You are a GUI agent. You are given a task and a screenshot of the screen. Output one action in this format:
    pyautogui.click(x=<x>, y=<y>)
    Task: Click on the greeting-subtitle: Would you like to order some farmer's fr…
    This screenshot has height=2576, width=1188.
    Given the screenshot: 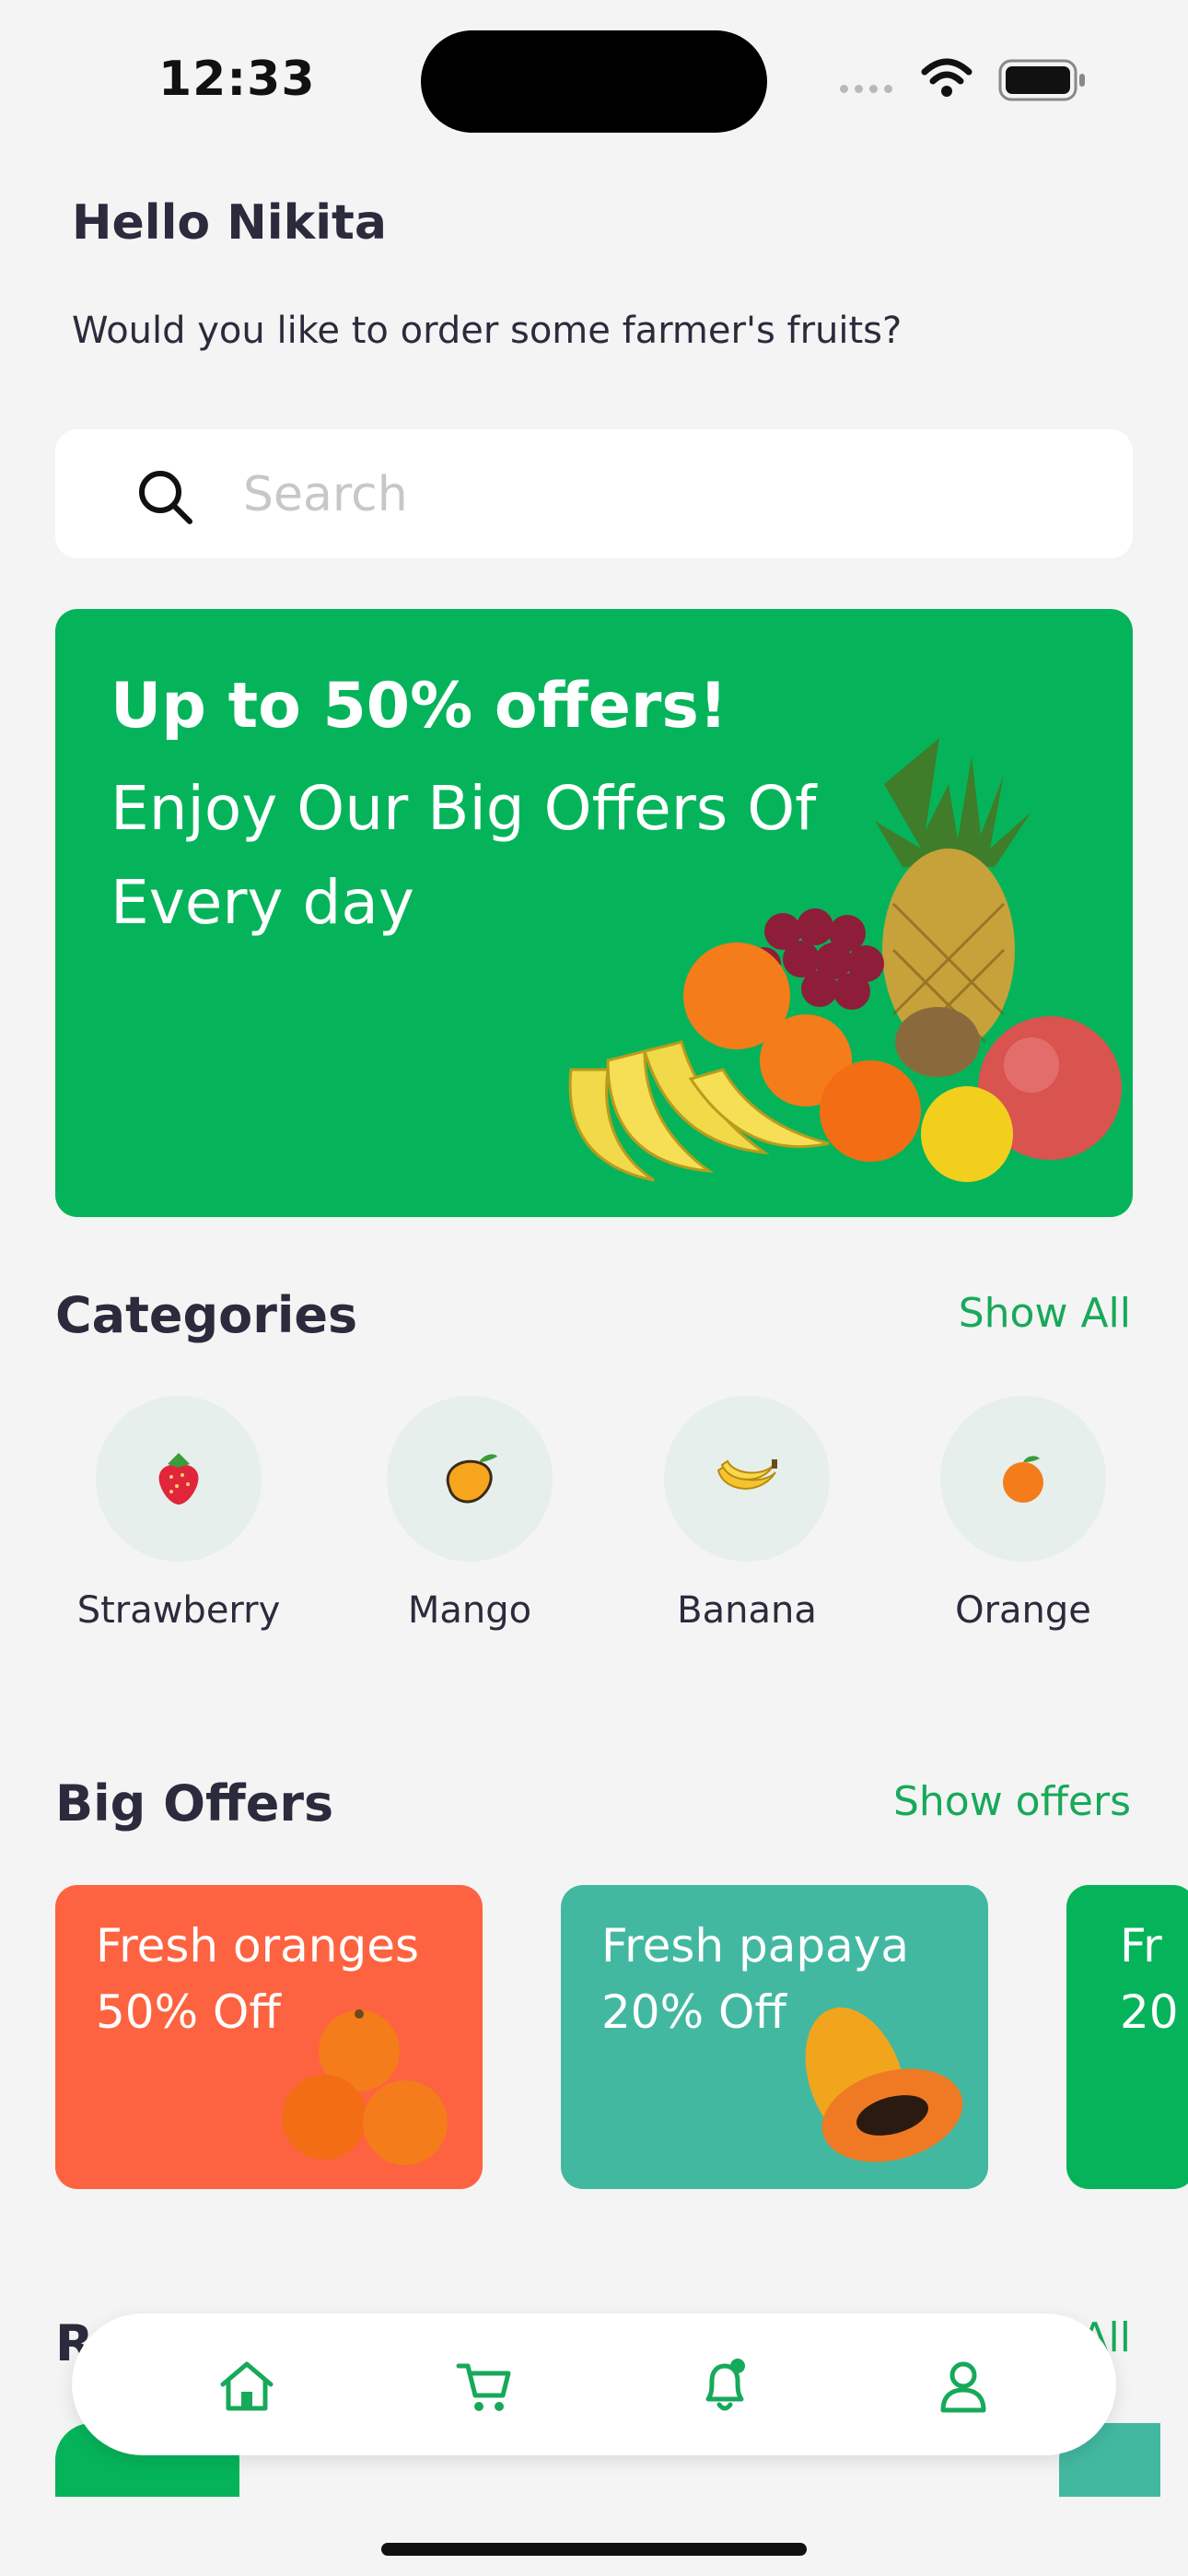 What is the action you would take?
    pyautogui.click(x=487, y=331)
    